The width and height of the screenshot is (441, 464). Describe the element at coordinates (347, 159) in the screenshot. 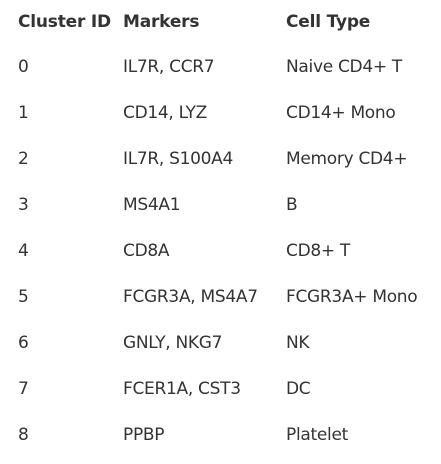

I see `cell-cell-type: Memory CD4+` at that location.